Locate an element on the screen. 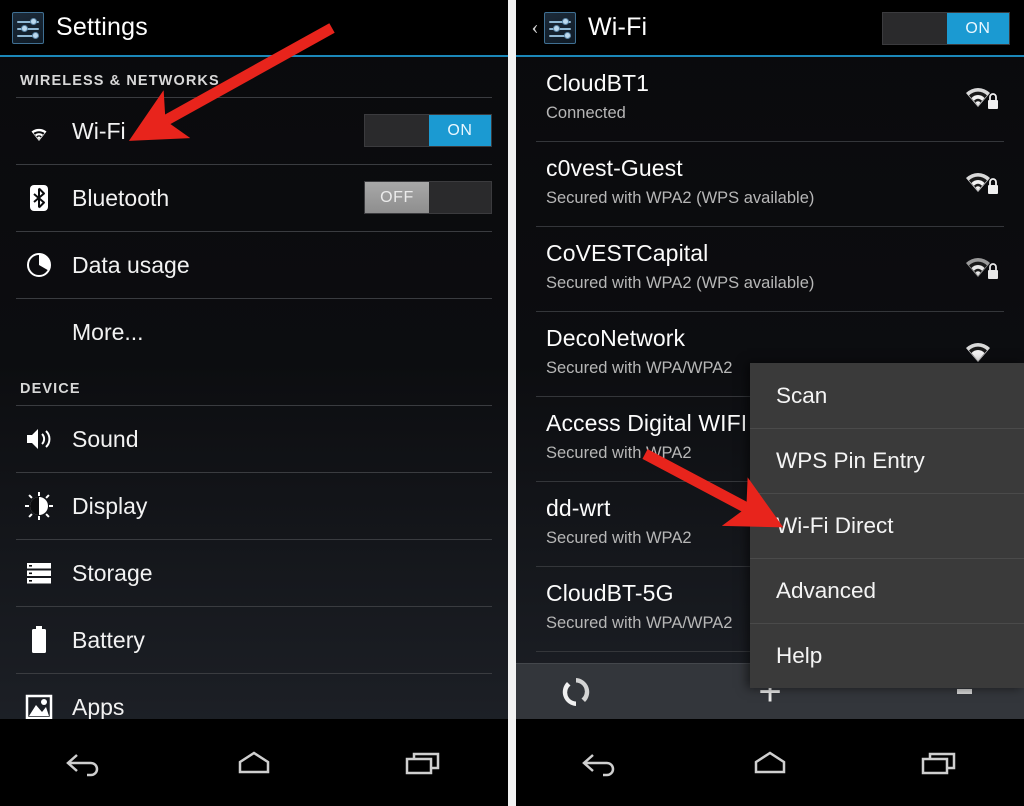 The width and height of the screenshot is (1024, 806). data-usage-icon is located at coordinates (39, 265).